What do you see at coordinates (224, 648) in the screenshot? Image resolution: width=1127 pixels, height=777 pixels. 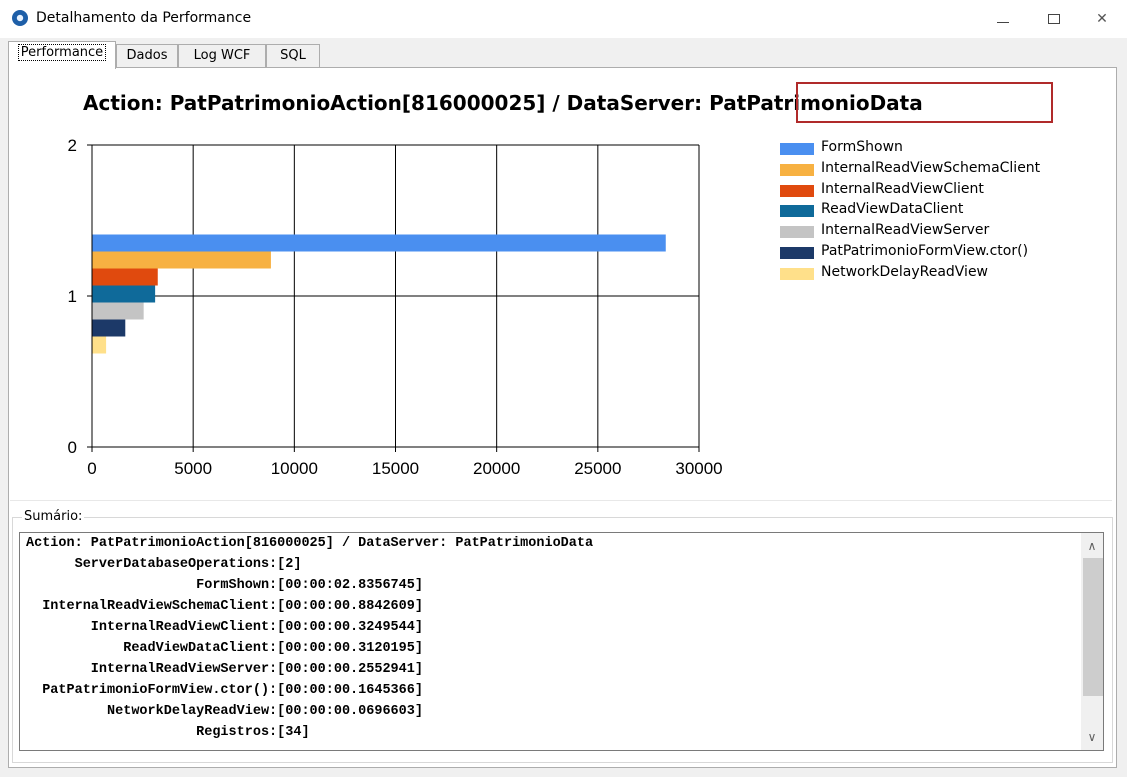 I see `summary-line: ReadViewDataClient:[00:00:00.3120195]` at bounding box center [224, 648].